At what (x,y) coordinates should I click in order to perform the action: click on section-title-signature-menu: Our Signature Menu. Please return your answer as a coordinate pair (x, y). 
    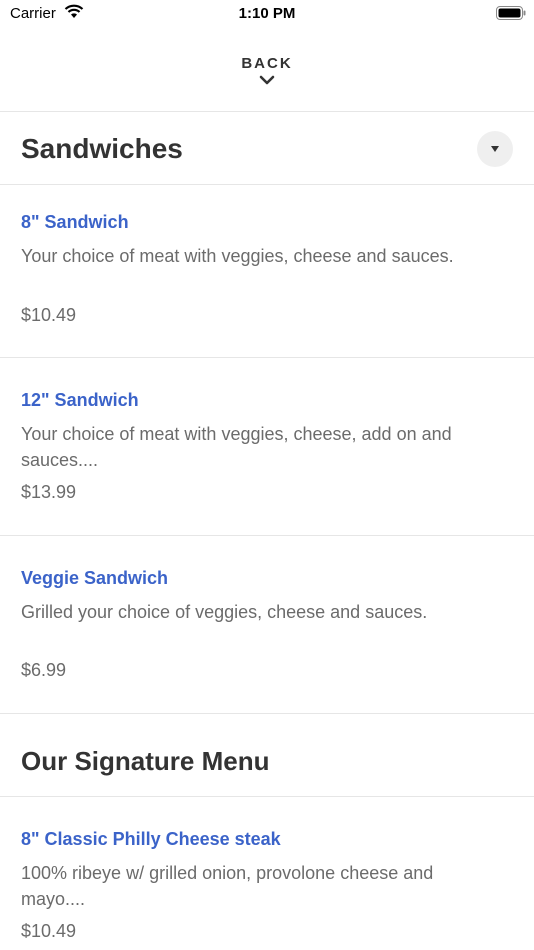
    Looking at the image, I should click on (145, 761).